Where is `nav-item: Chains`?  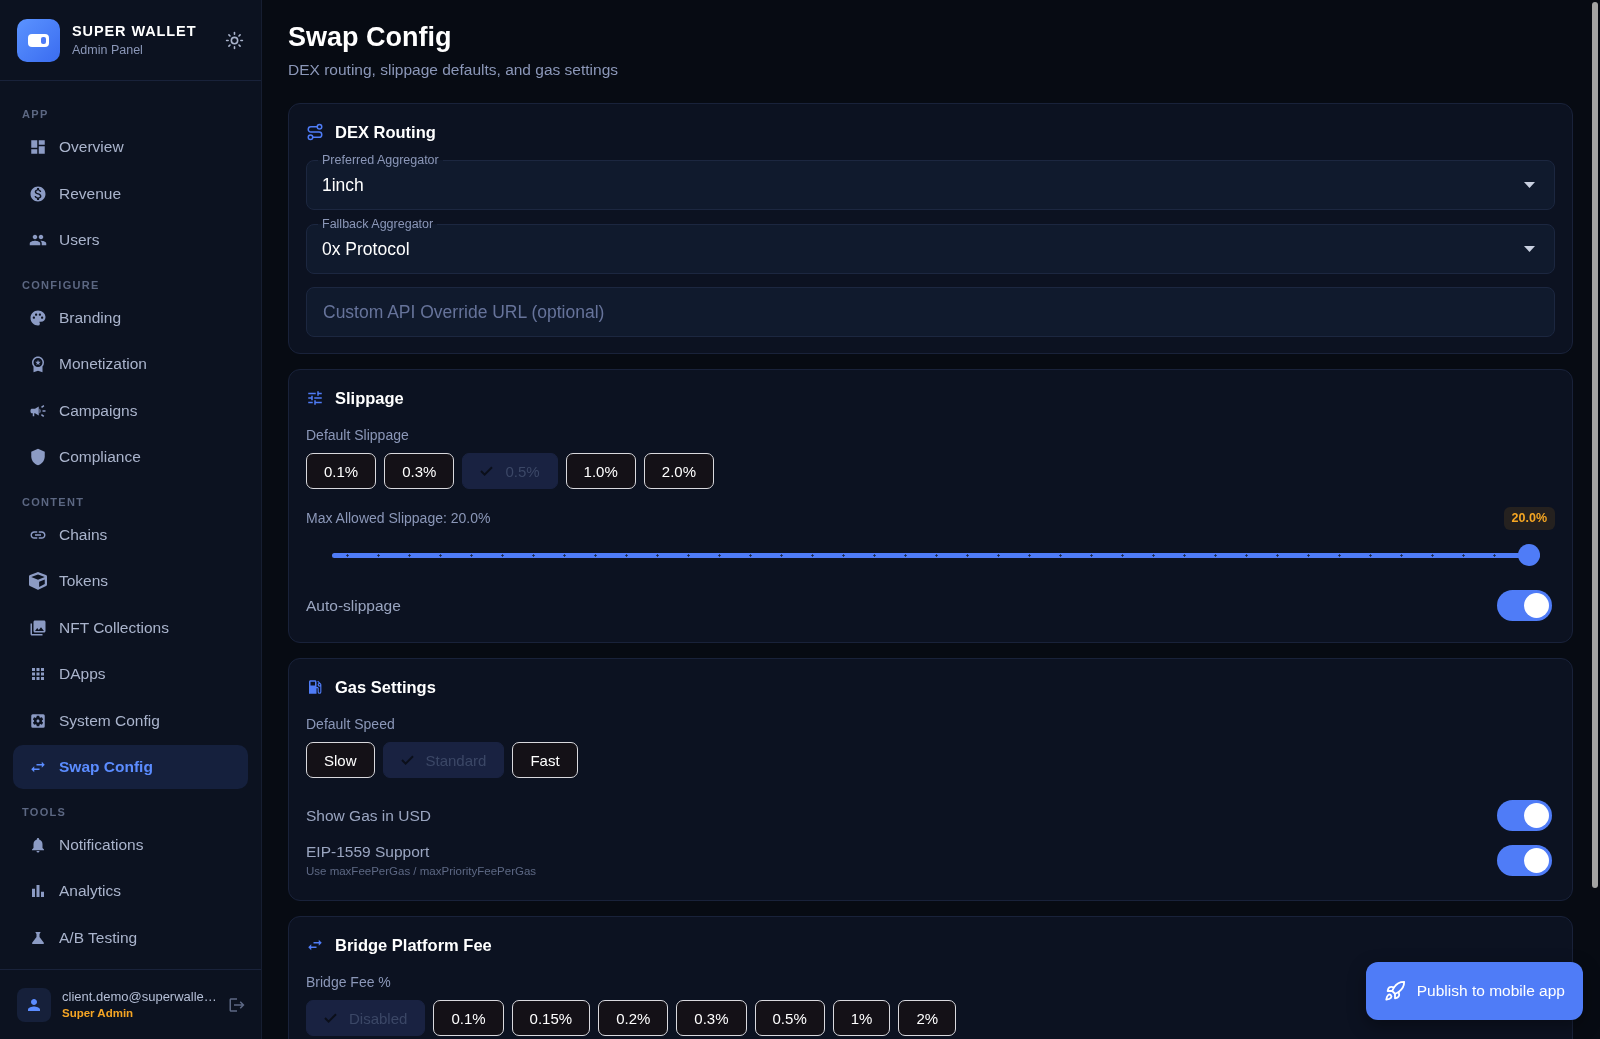
nav-item: Chains is located at coordinates (130, 534).